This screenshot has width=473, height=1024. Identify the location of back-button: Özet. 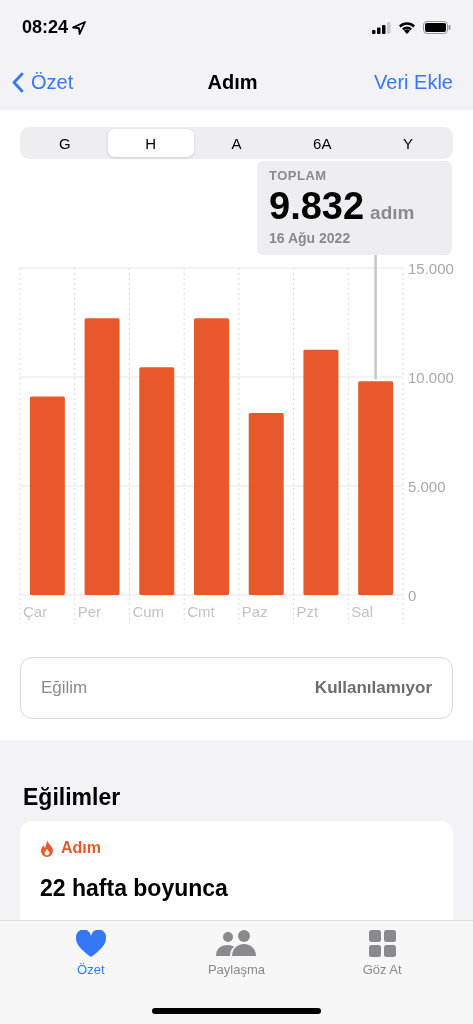
(43, 82).